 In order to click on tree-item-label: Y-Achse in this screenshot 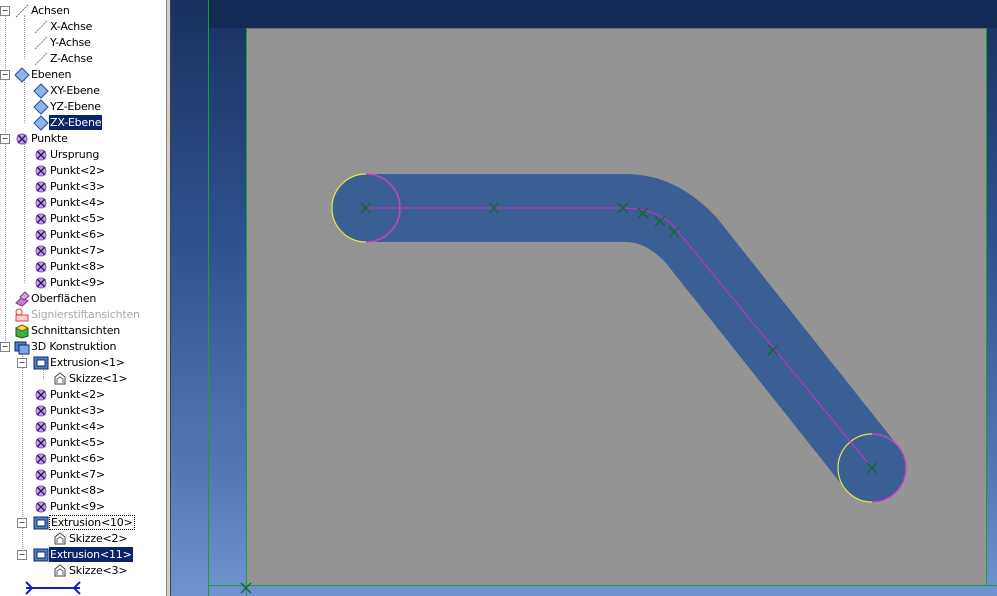, I will do `click(70, 42)`.